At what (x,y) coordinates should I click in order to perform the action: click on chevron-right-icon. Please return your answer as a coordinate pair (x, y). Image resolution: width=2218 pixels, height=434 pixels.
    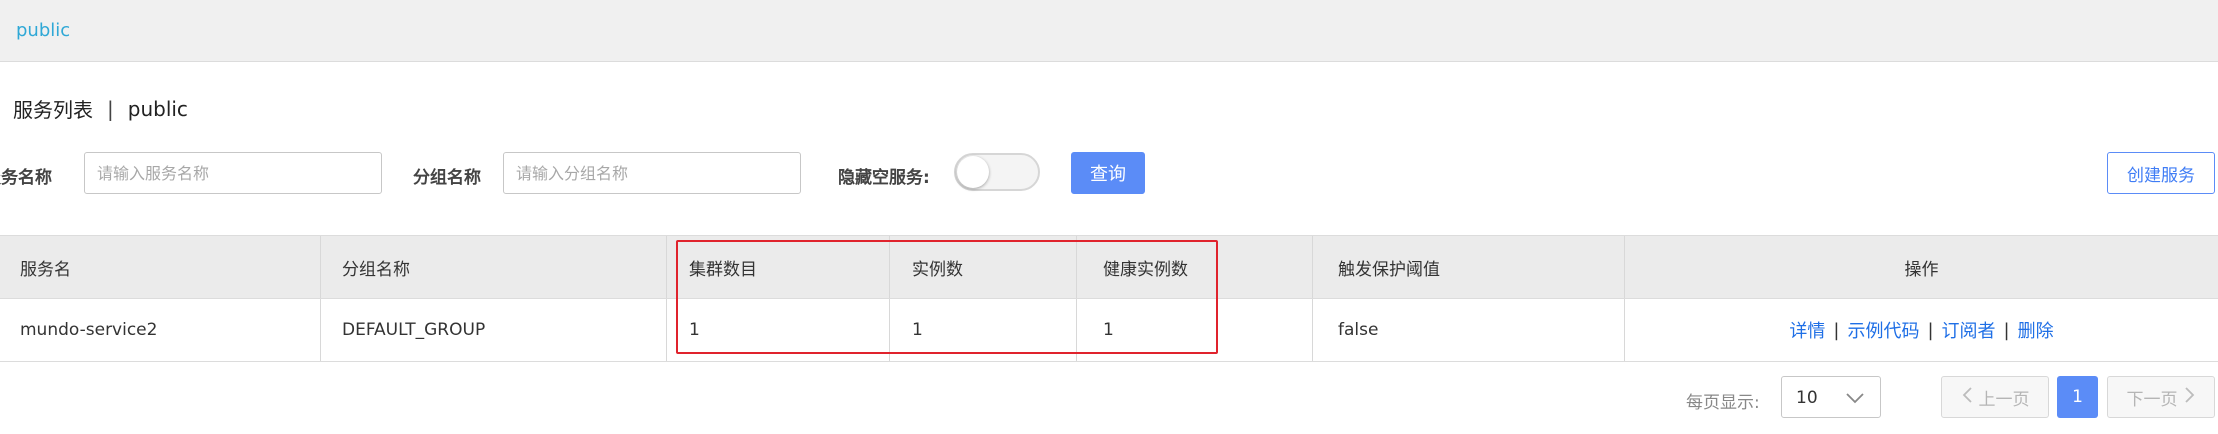
    Looking at the image, I should click on (2190, 397).